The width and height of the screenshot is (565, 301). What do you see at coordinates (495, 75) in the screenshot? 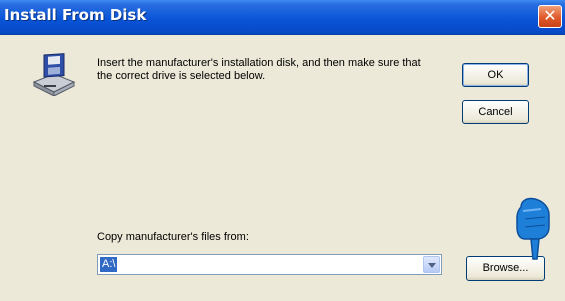
I see `ok-button: OK` at bounding box center [495, 75].